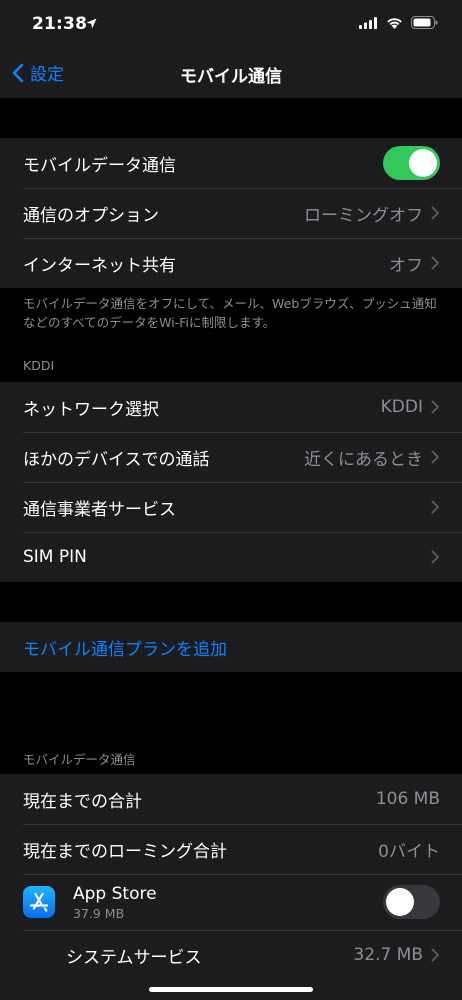 The width and height of the screenshot is (462, 1000). What do you see at coordinates (125, 649) in the screenshot?
I see `add-plan-label: モバイル通信プランを追加` at bounding box center [125, 649].